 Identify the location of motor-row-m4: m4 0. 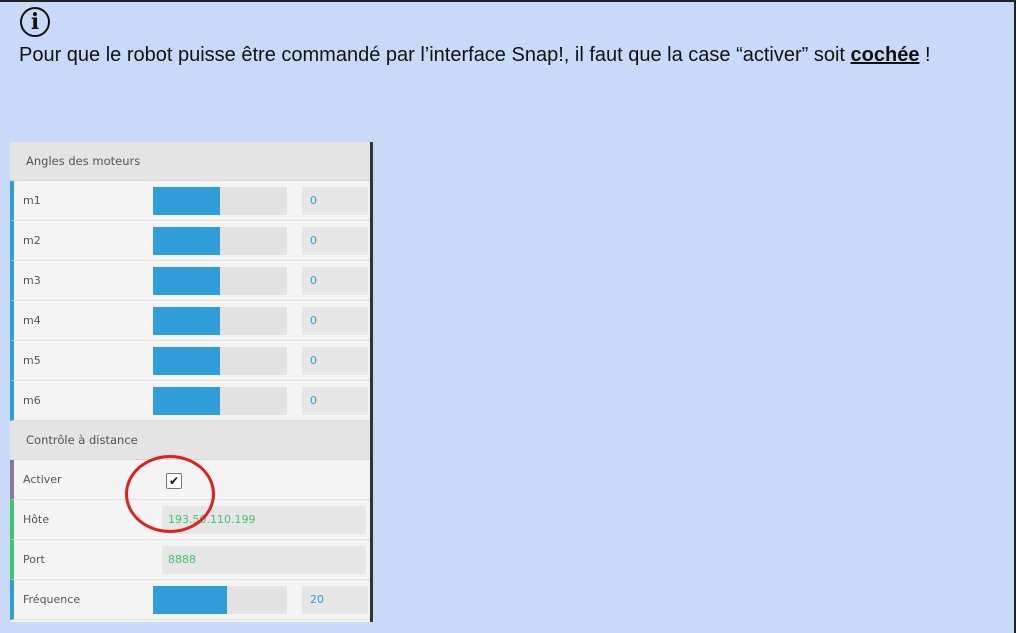
(190, 321).